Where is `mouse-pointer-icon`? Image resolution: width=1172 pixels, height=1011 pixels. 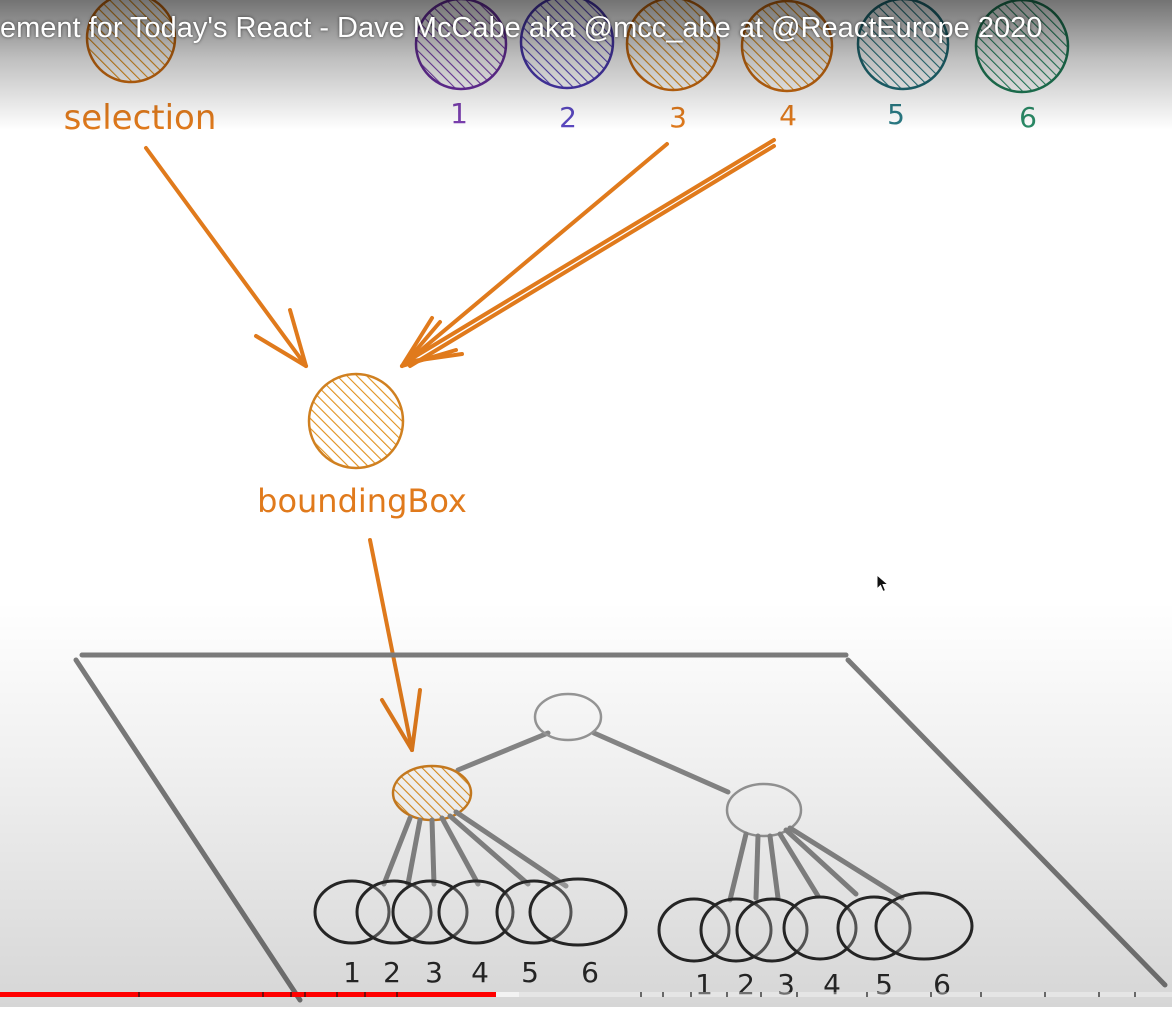 mouse-pointer-icon is located at coordinates (883, 583).